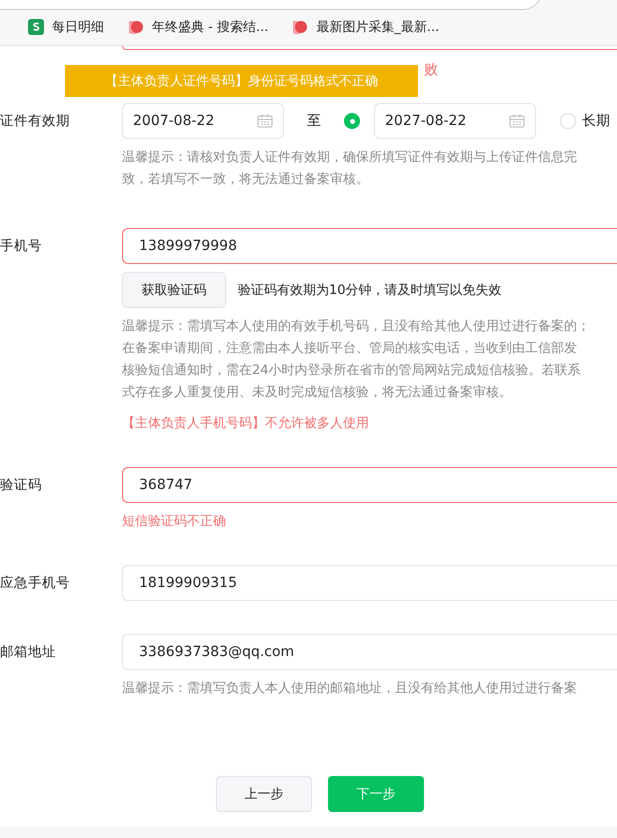 This screenshot has width=617, height=838. I want to click on input-field, so click(369, 48).